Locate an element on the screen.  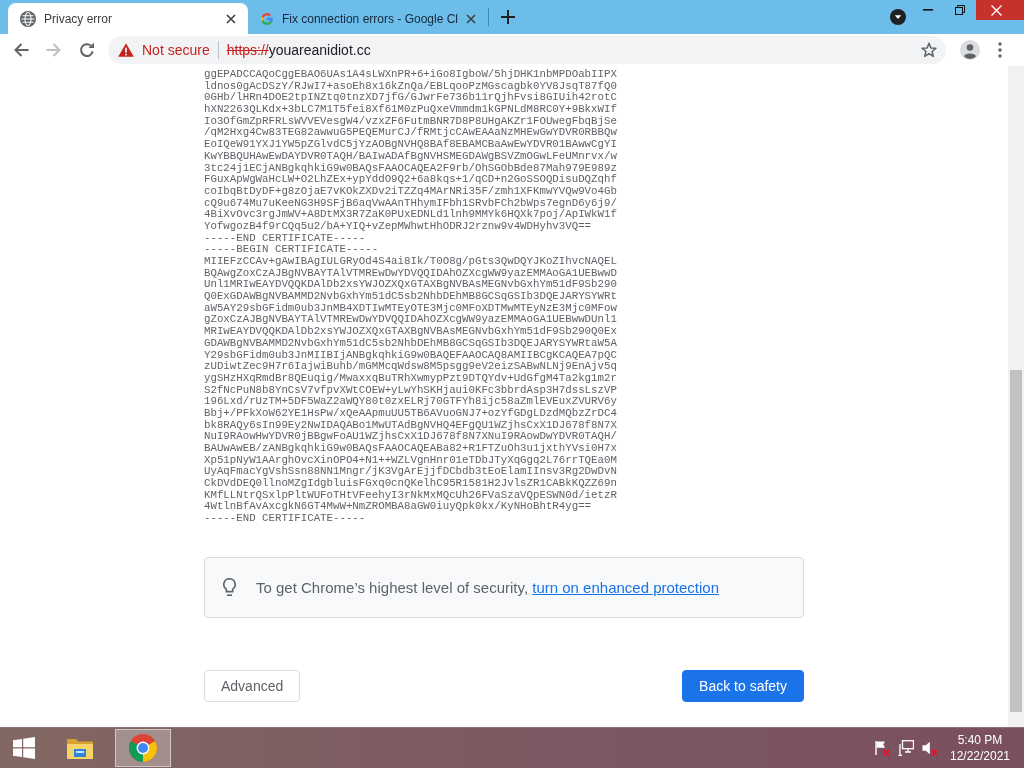
taskbar-button is located at coordinates (143, 748).